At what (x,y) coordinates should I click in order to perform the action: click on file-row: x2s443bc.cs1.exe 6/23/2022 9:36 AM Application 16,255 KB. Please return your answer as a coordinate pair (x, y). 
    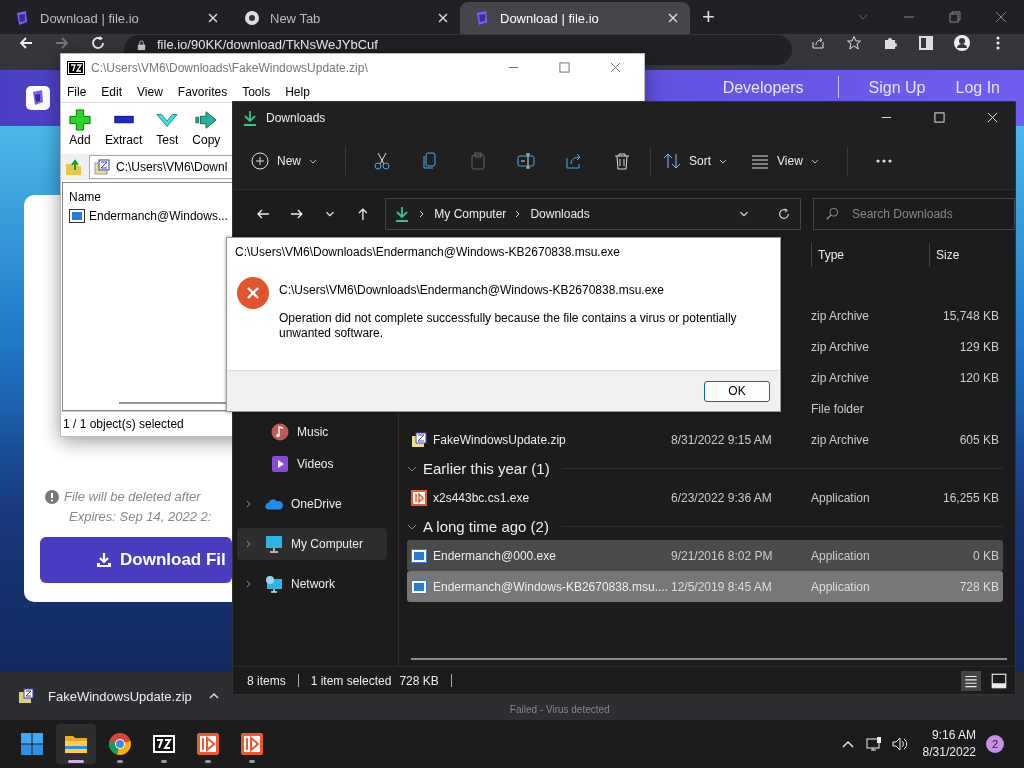
    Looking at the image, I should click on (705, 497).